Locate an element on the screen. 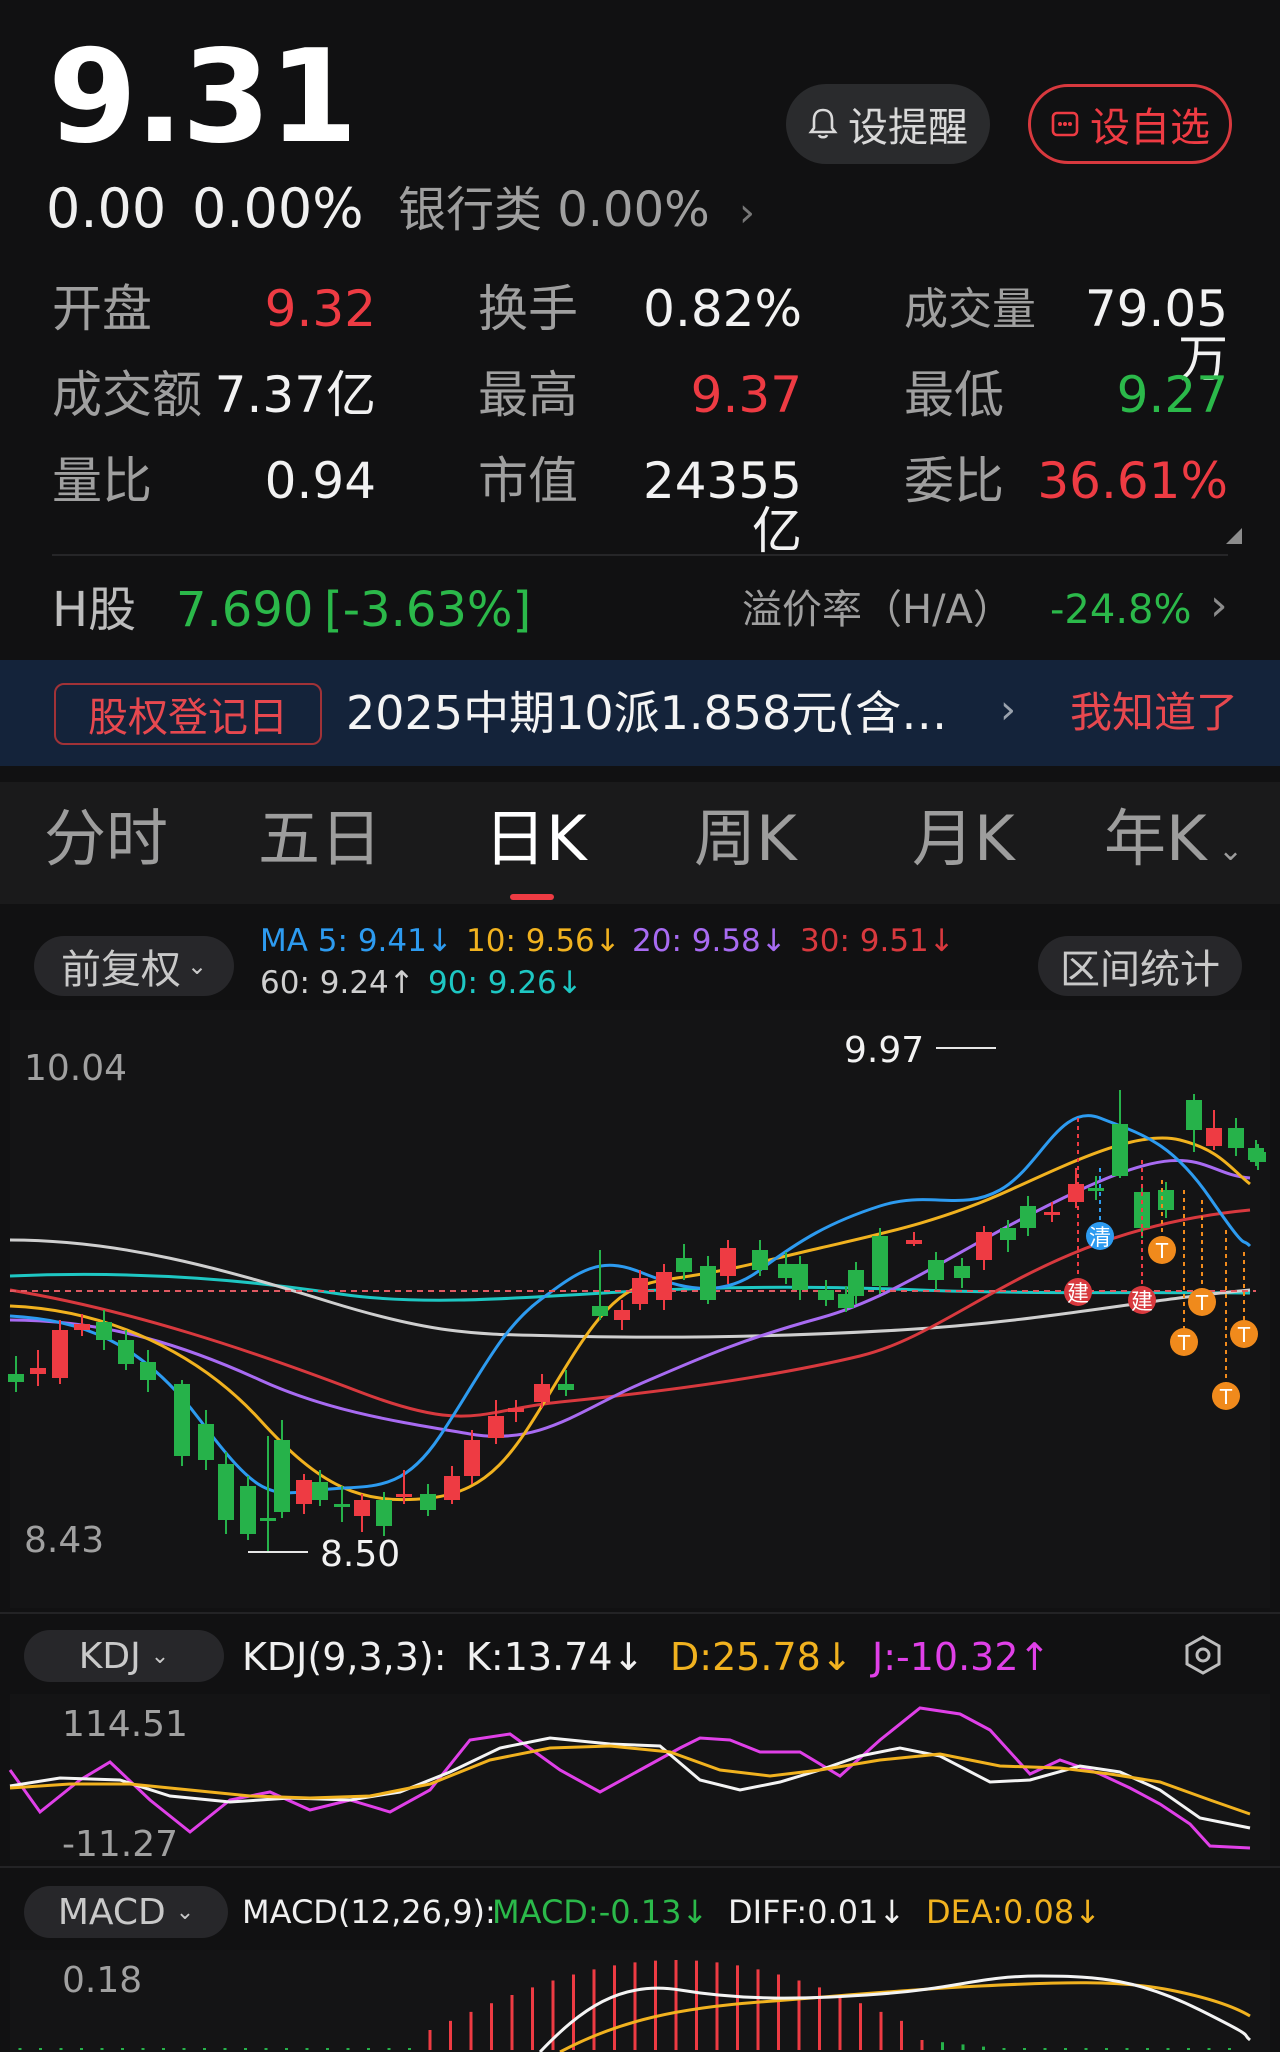  sector-link: 银行类 0.00% › is located at coordinates (576, 210).